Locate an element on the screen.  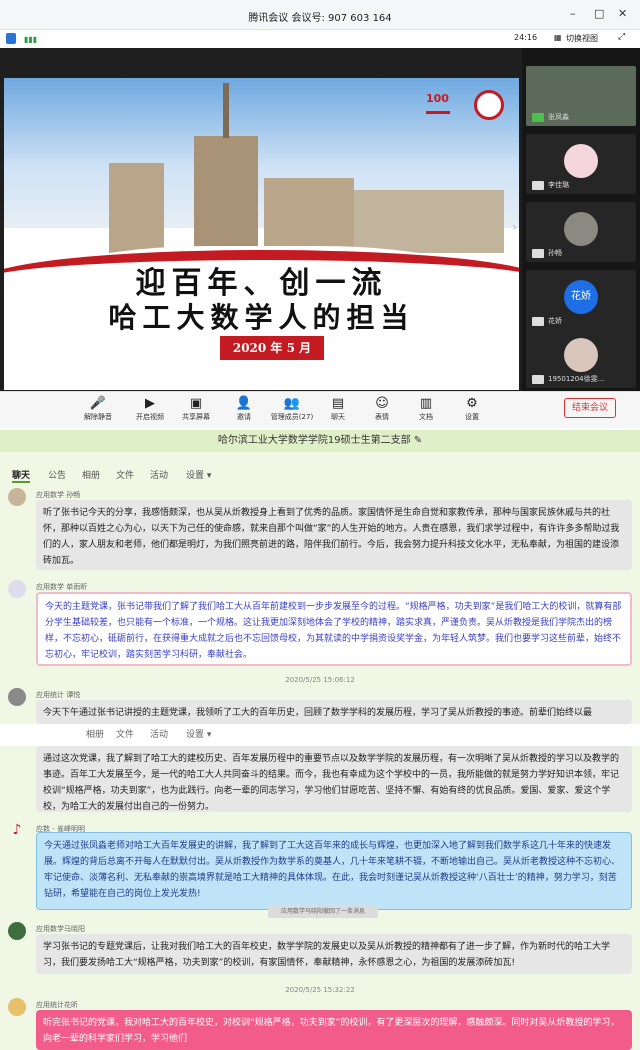
anniversary-100-icon: 100 is located at coordinates (438, 103).